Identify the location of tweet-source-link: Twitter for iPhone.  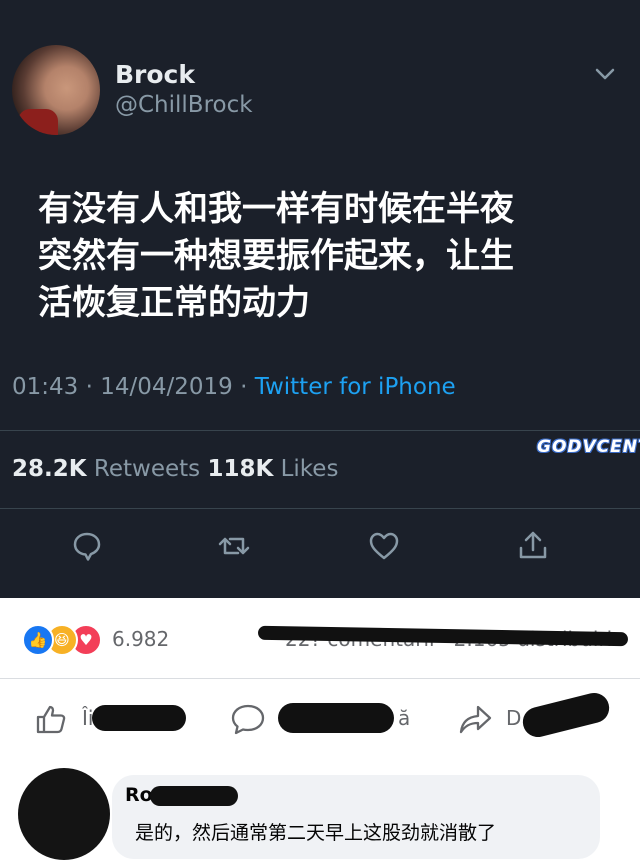
(355, 387).